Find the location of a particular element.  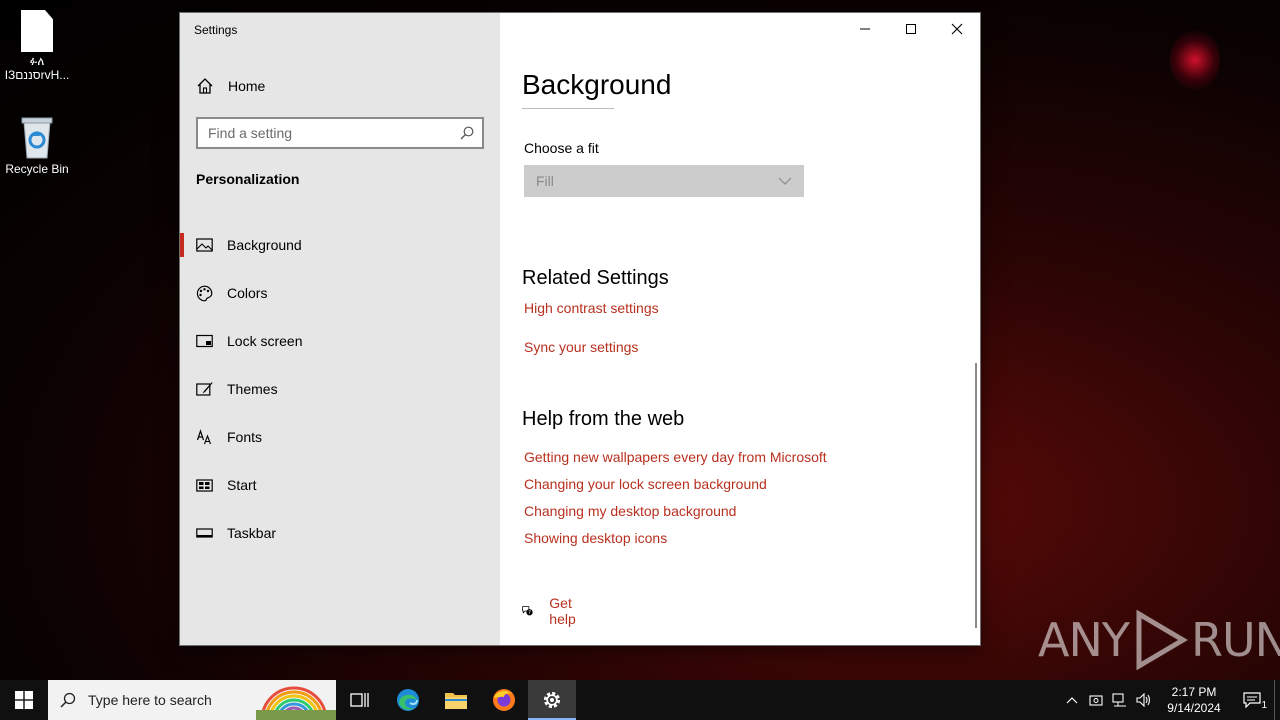

fit-selected-value: Fill is located at coordinates (545, 181).